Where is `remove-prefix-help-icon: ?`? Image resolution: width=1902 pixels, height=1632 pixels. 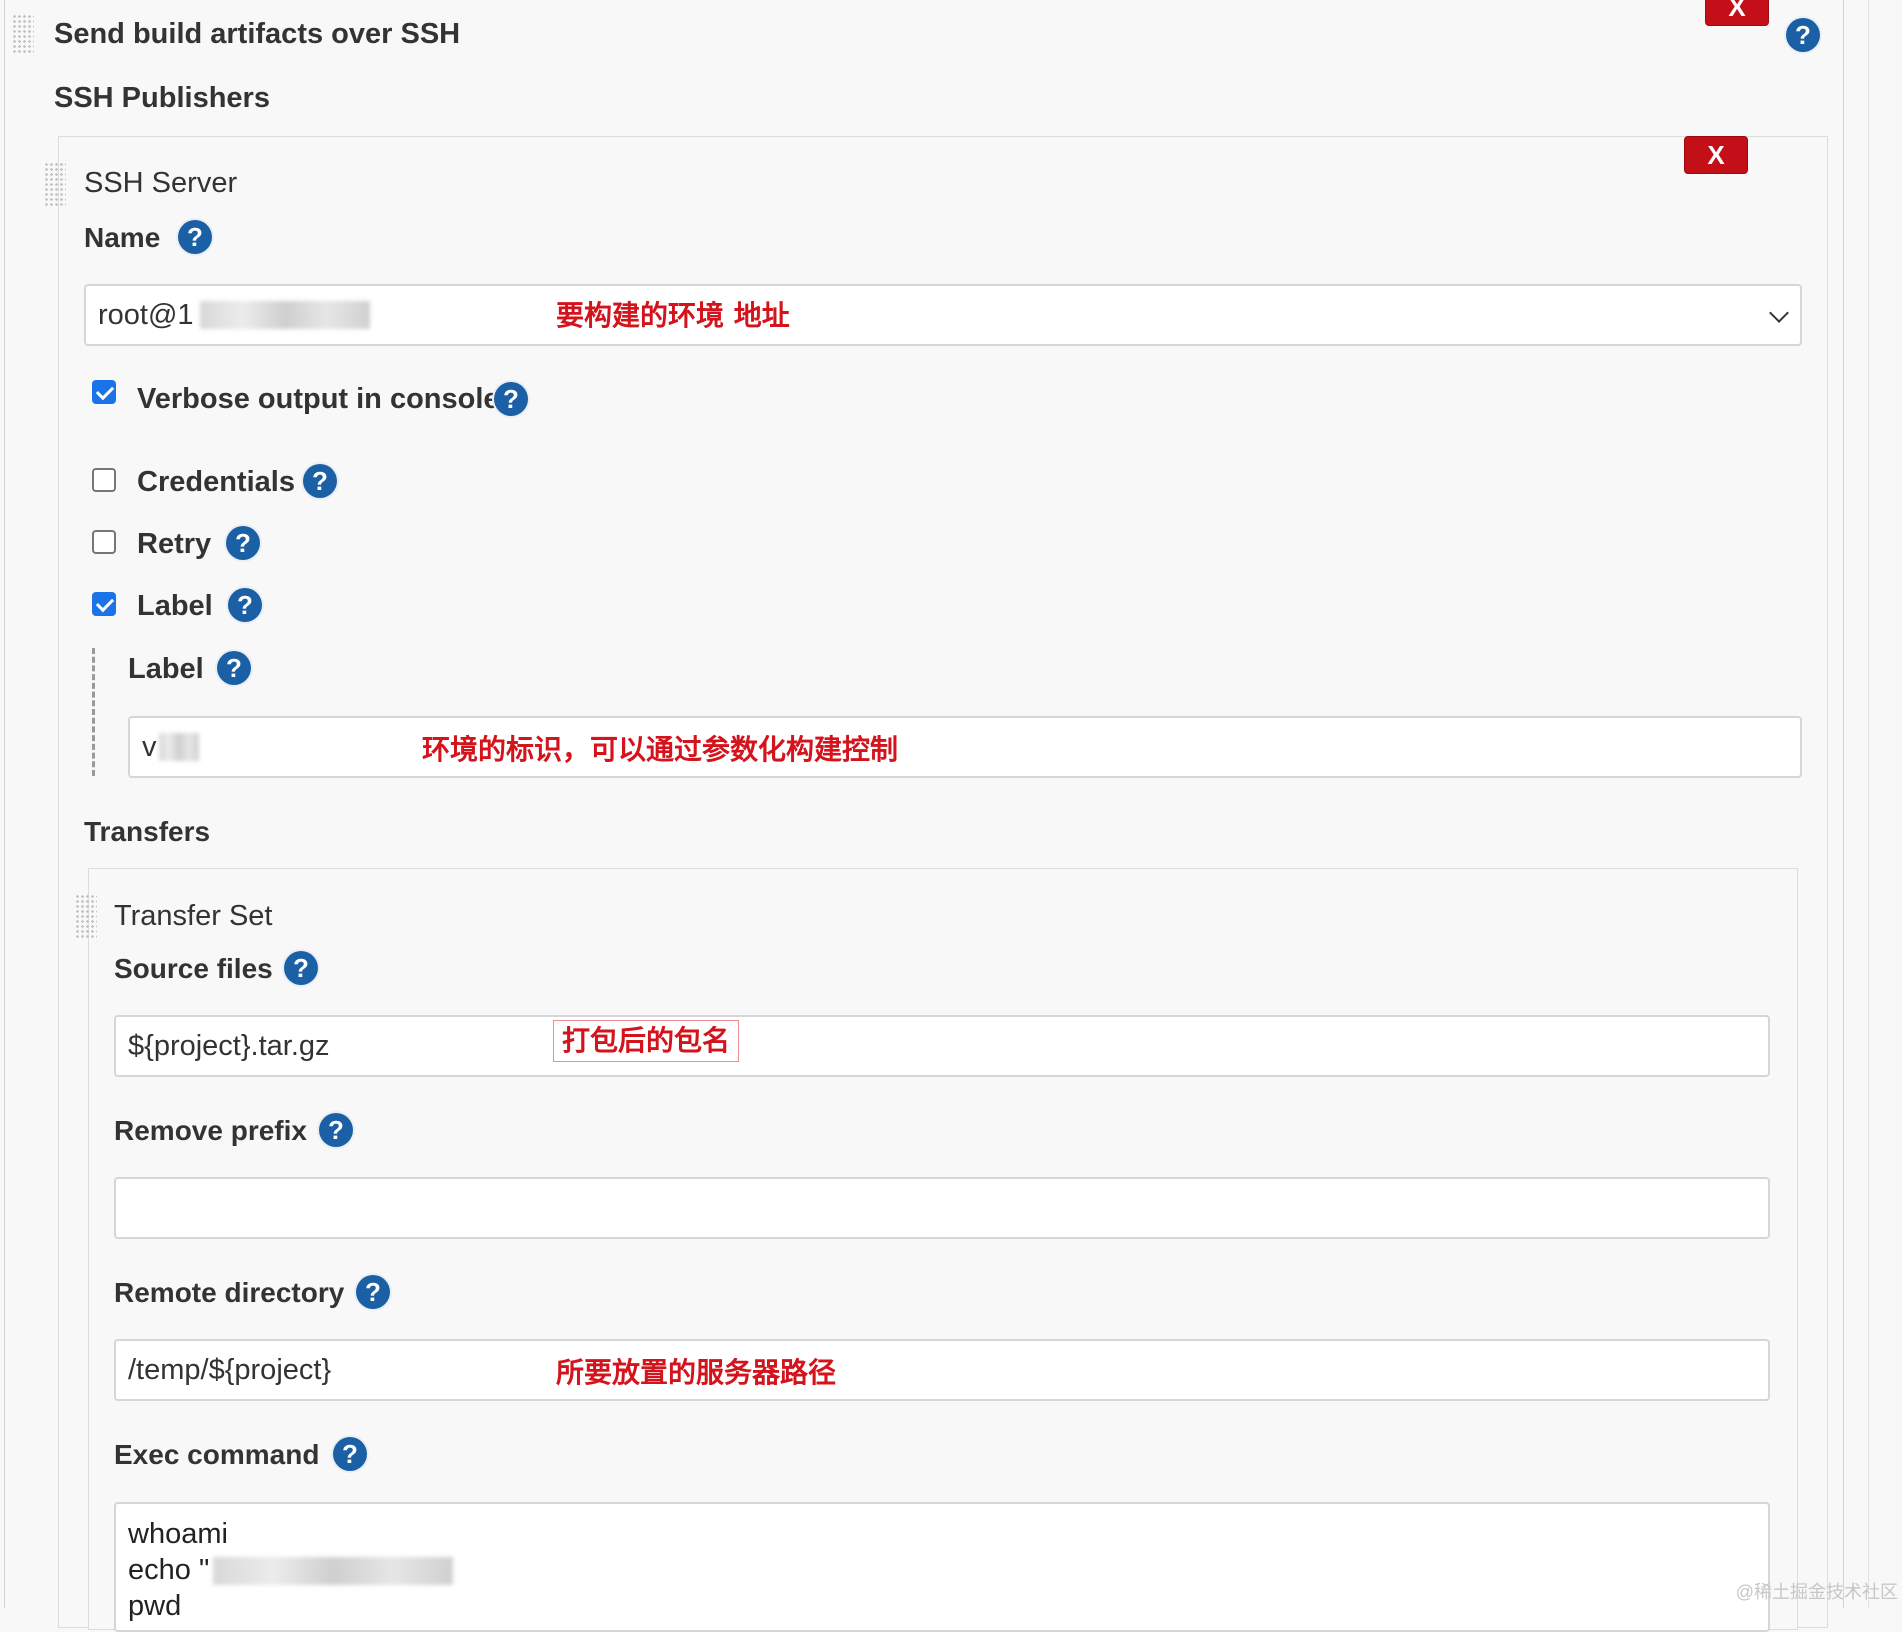
remove-prefix-help-icon: ? is located at coordinates (336, 1130).